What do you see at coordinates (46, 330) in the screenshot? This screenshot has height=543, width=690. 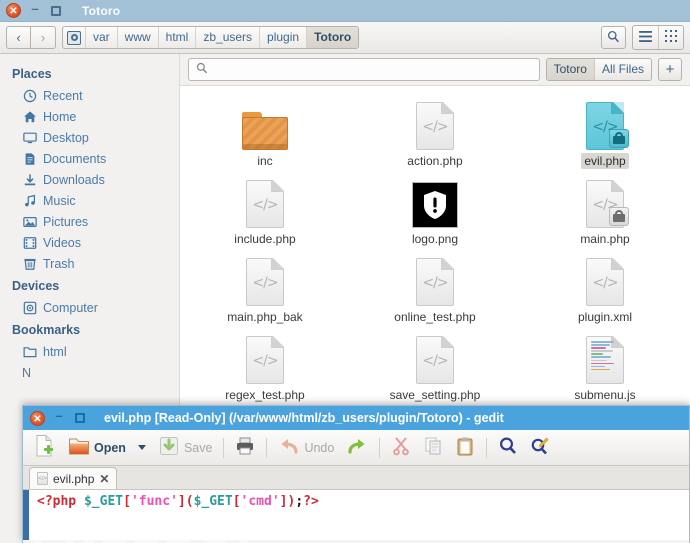 I see `sidebar-section-bookmarks: Bookmarks` at bounding box center [46, 330].